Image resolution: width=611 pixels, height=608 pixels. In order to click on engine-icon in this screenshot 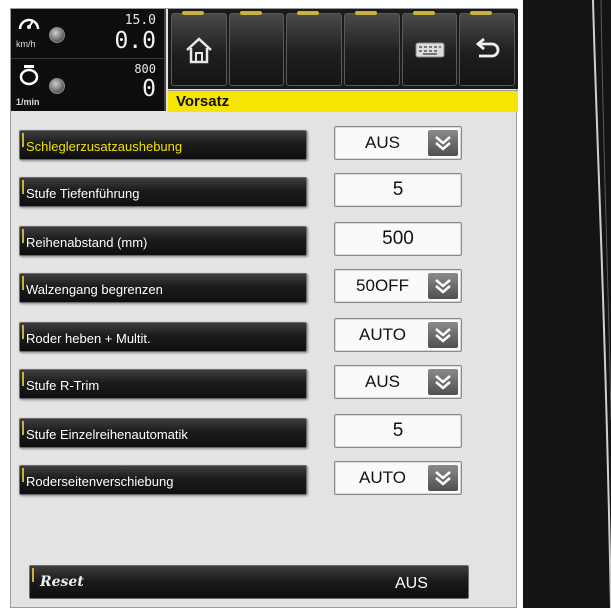, I will do `click(29, 75)`.